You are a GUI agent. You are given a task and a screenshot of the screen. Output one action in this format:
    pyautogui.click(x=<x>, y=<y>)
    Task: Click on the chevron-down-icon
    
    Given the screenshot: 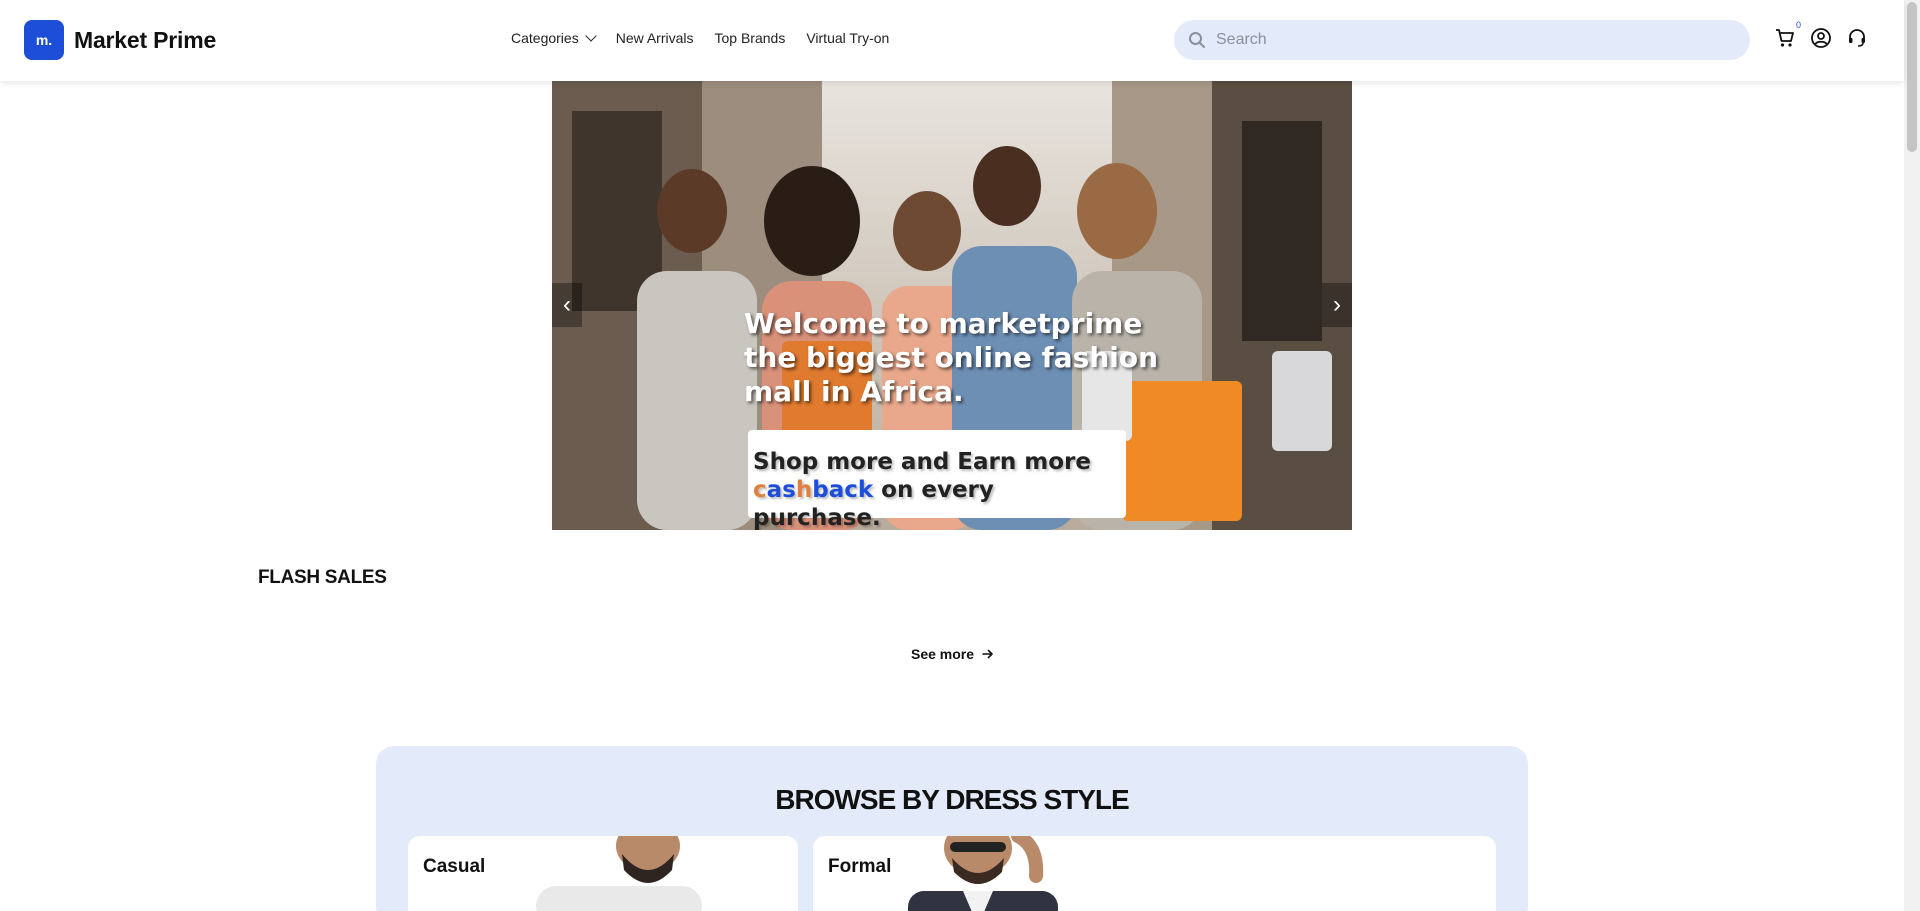 What is the action you would take?
    pyautogui.click(x=591, y=36)
    